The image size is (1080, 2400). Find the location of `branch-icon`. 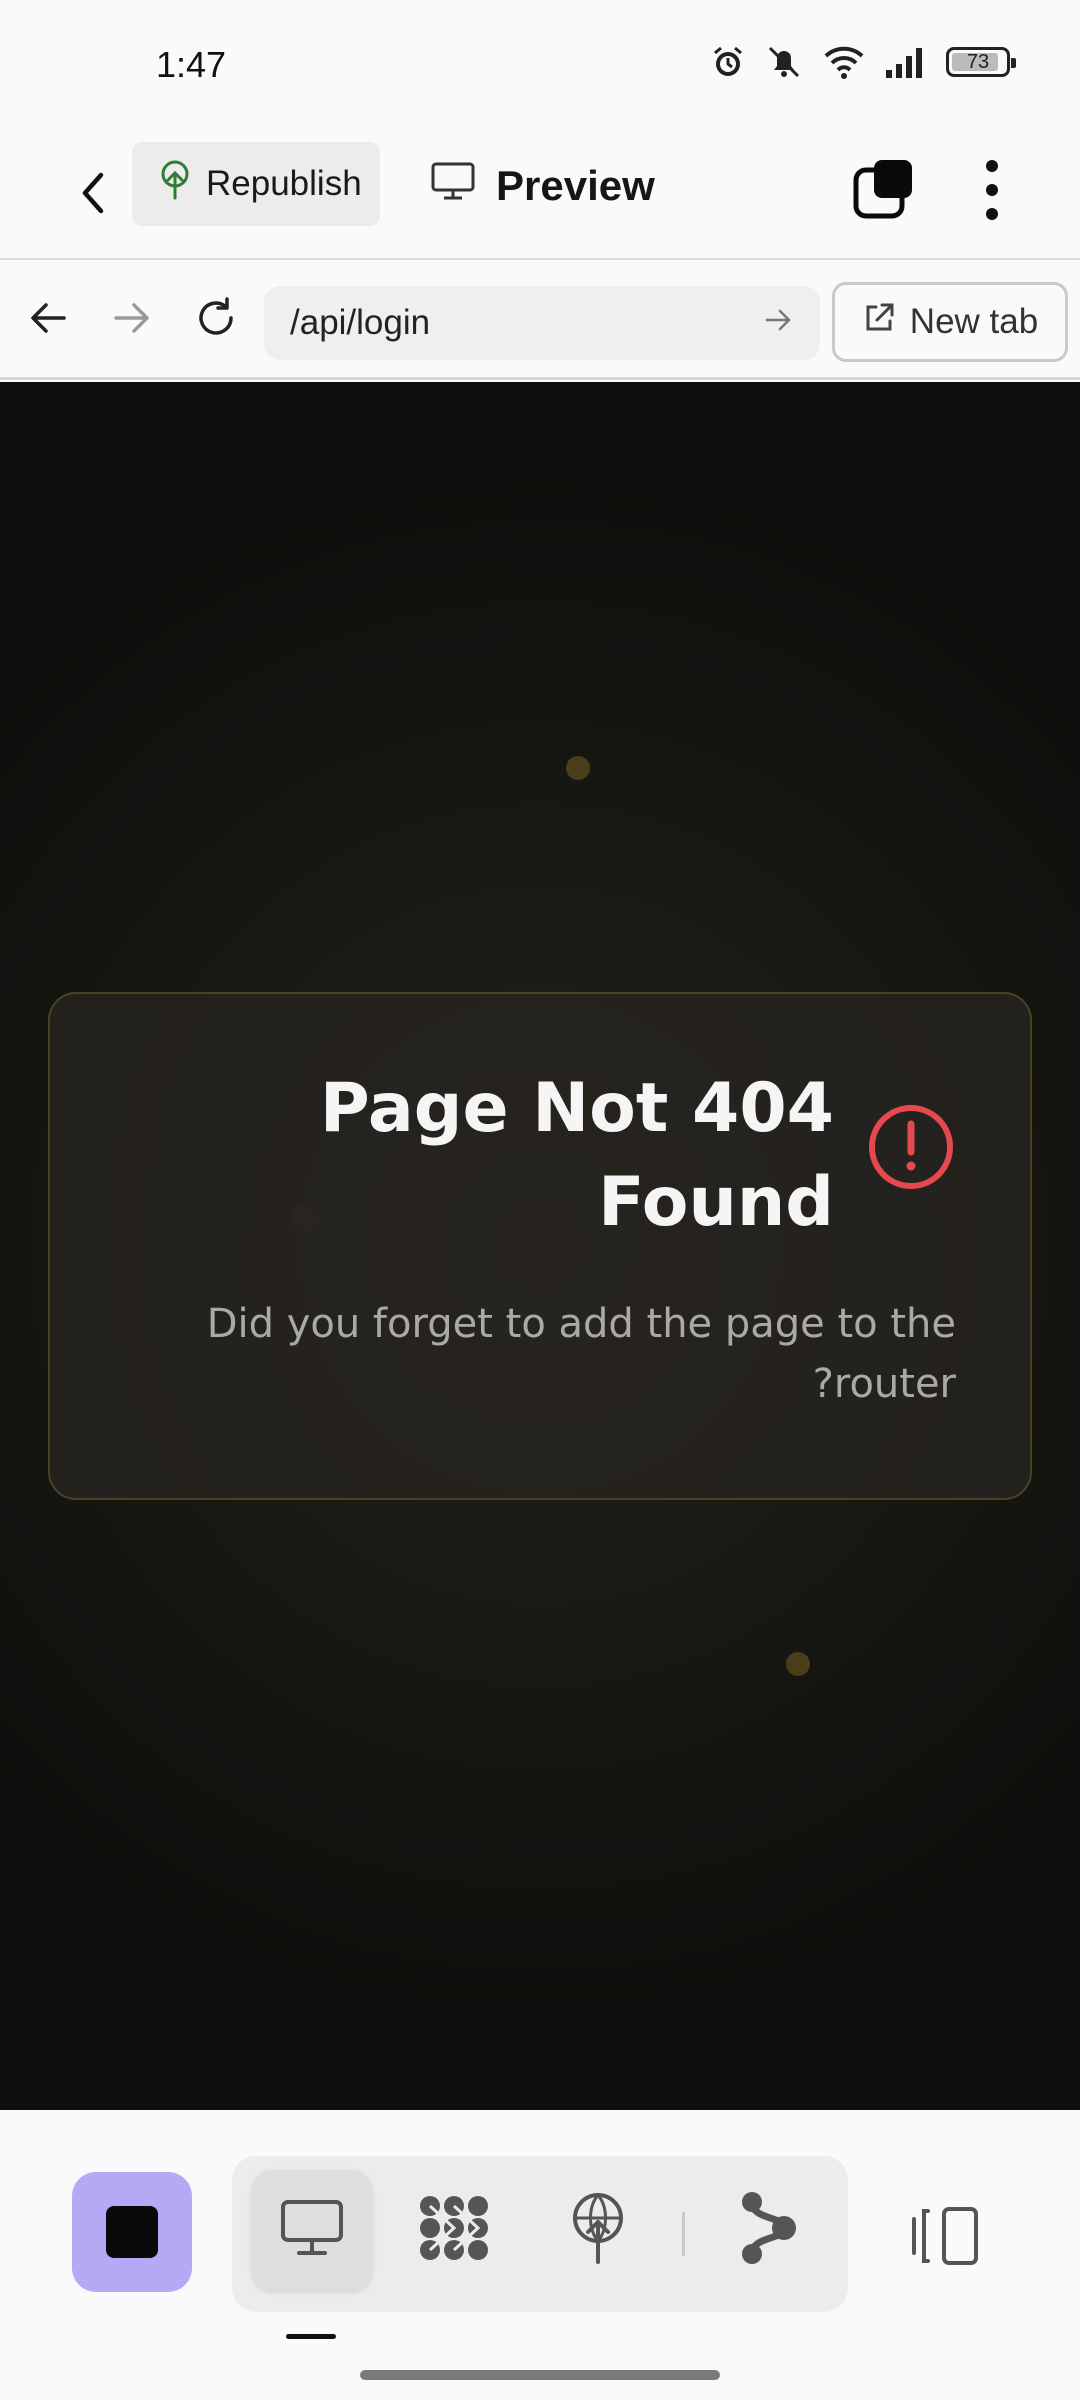

branch-icon is located at coordinates (768, 2230).